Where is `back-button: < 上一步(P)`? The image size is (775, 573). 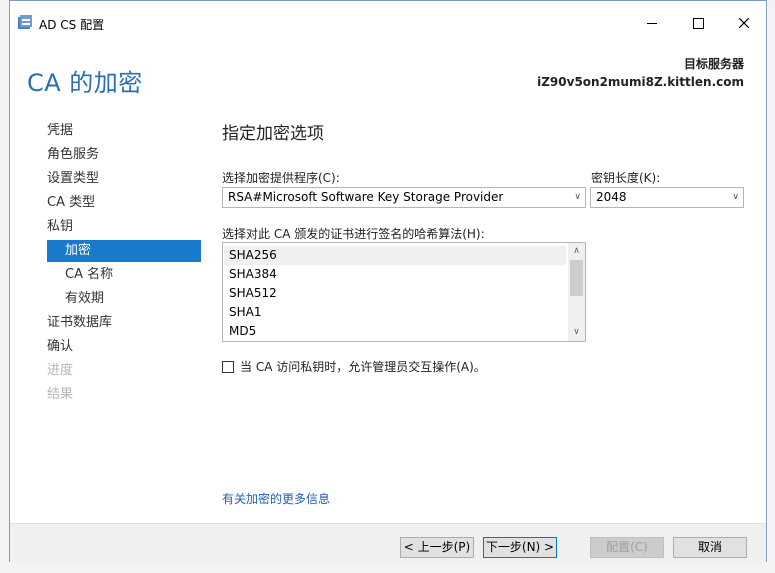 back-button: < 上一步(P) is located at coordinates (437, 547).